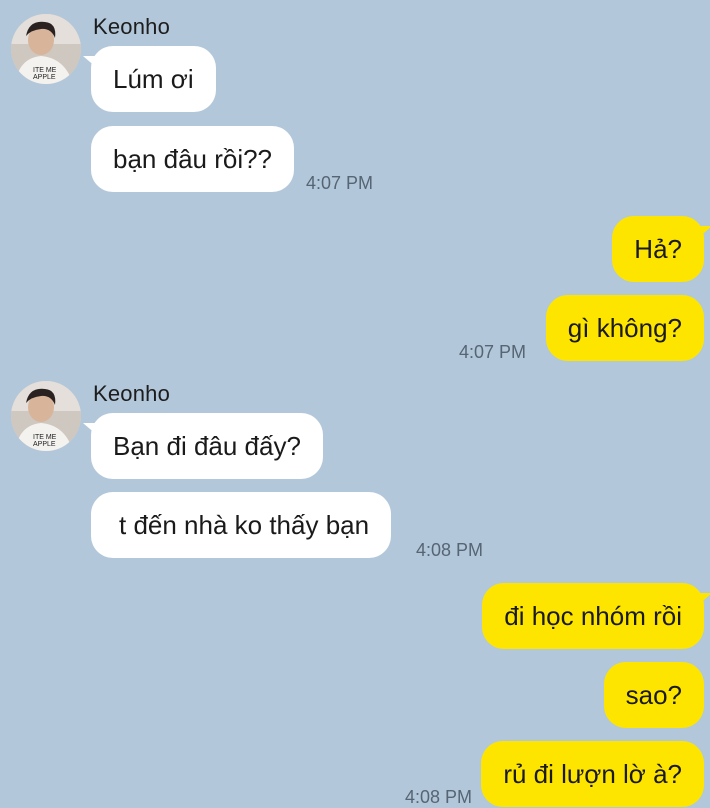  Describe the element at coordinates (241, 525) in the screenshot. I see `incoming-message-bubble: t đến nhà ko thấy bạn` at that location.